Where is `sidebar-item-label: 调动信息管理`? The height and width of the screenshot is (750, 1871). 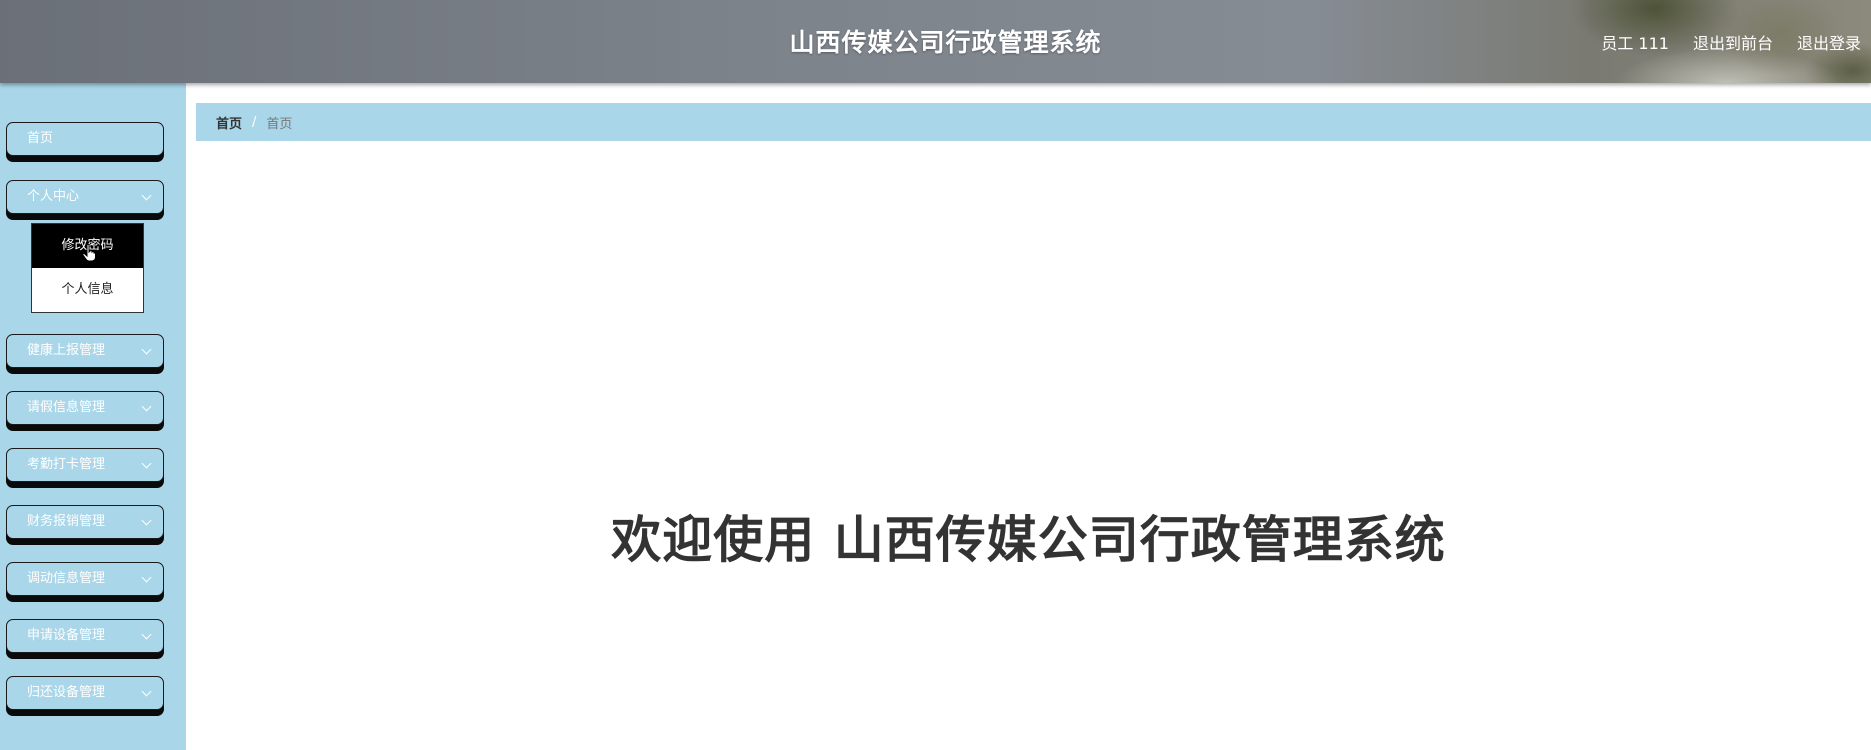 sidebar-item-label: 调动信息管理 is located at coordinates (66, 578).